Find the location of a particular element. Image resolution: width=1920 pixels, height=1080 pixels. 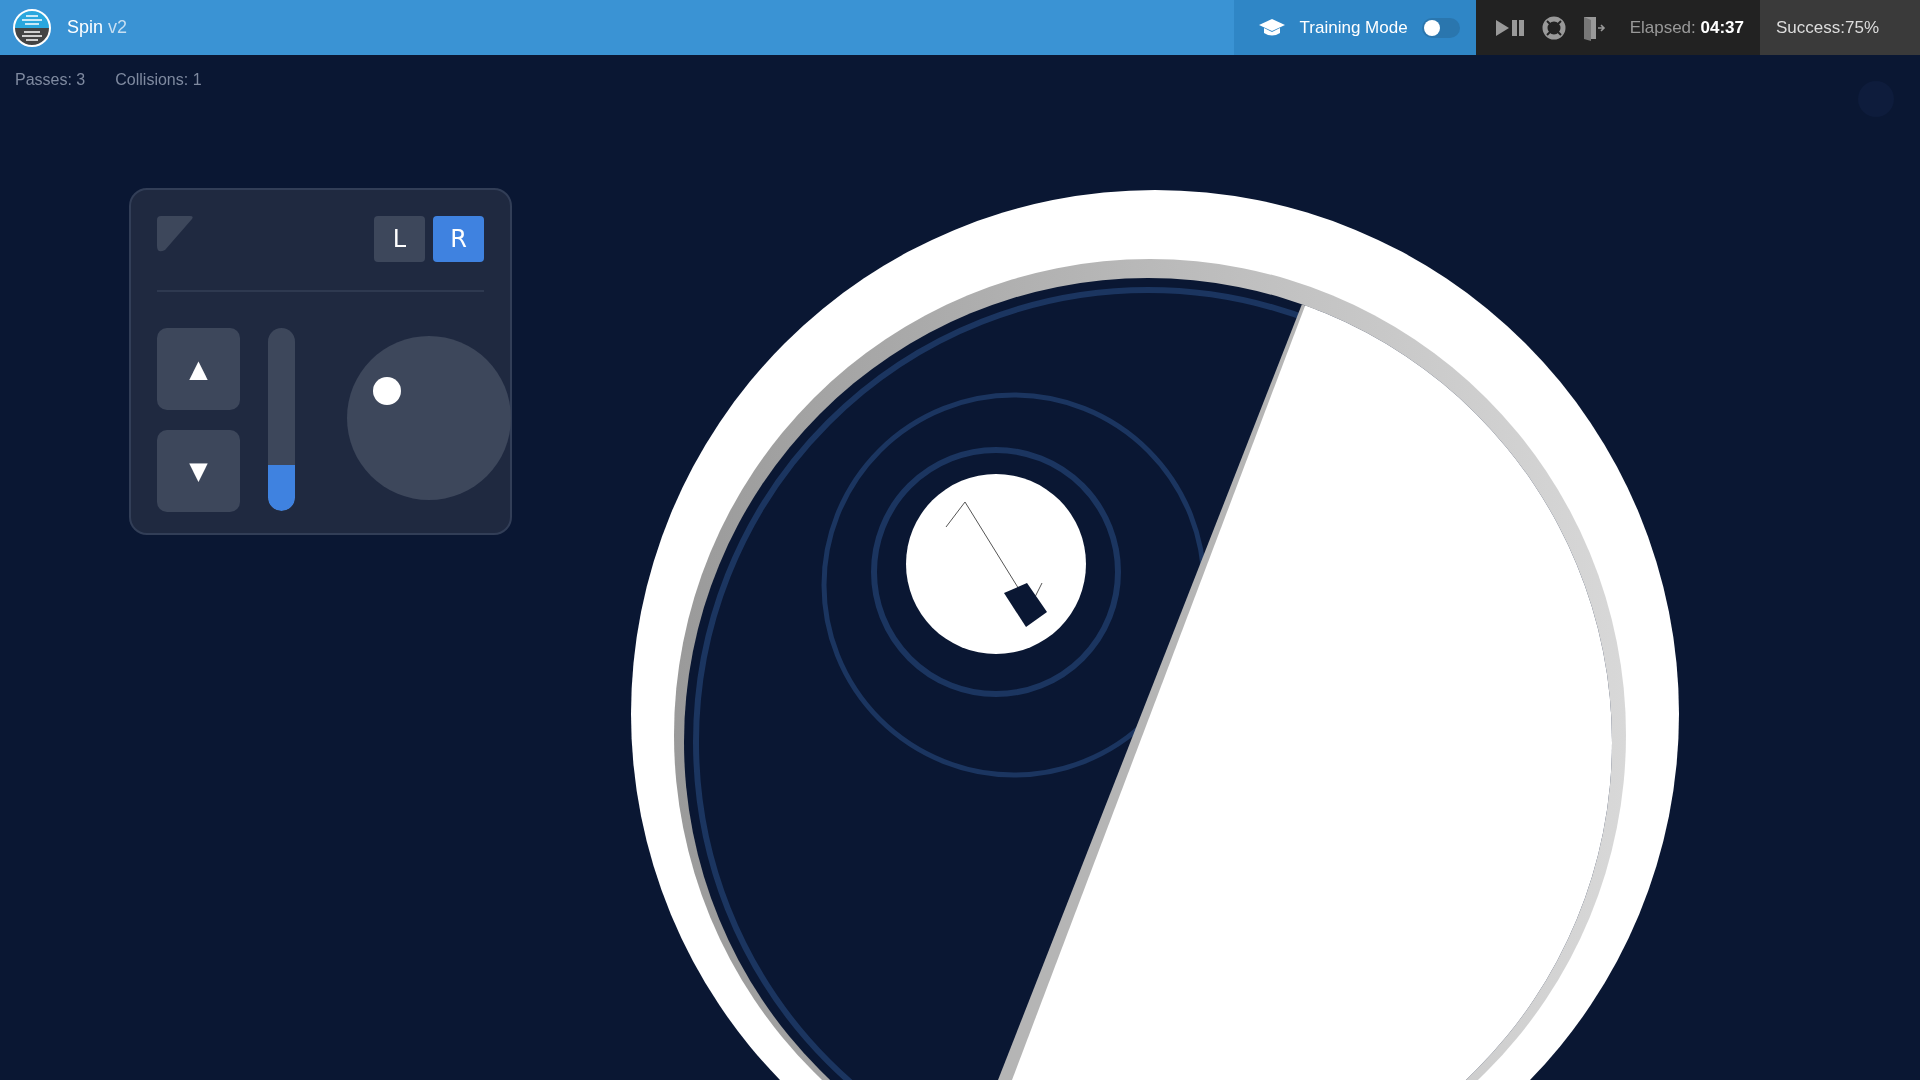

lifebuoy-button is located at coordinates (1553, 27).